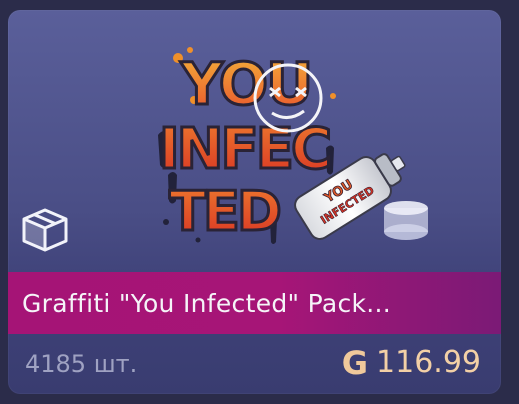 The height and width of the screenshot is (404, 519). Describe the element at coordinates (81, 364) in the screenshot. I see `stock-count: 4185 шт.` at that location.